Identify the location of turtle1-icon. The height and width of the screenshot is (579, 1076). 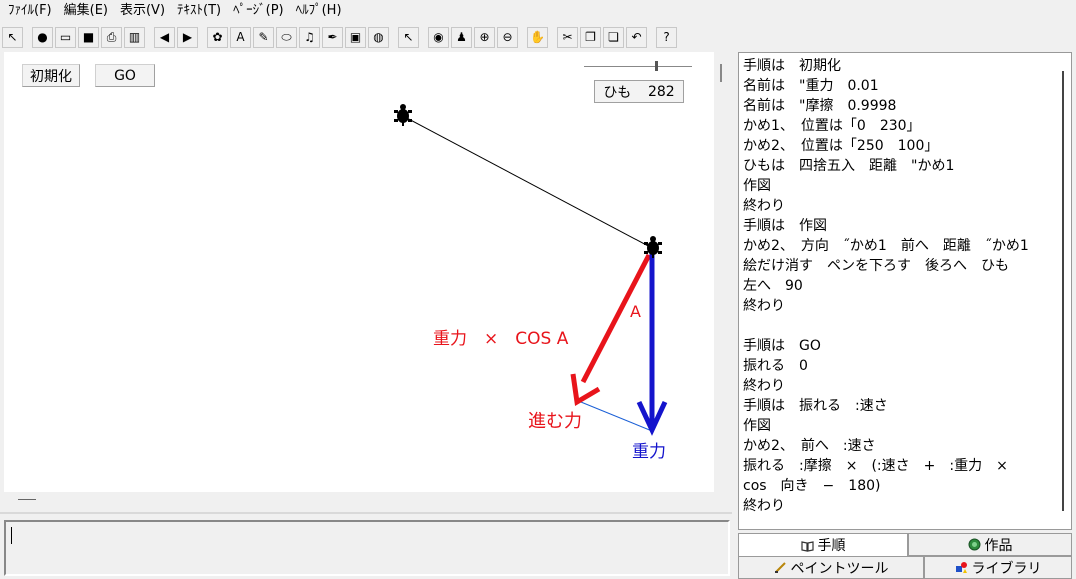
(403, 115).